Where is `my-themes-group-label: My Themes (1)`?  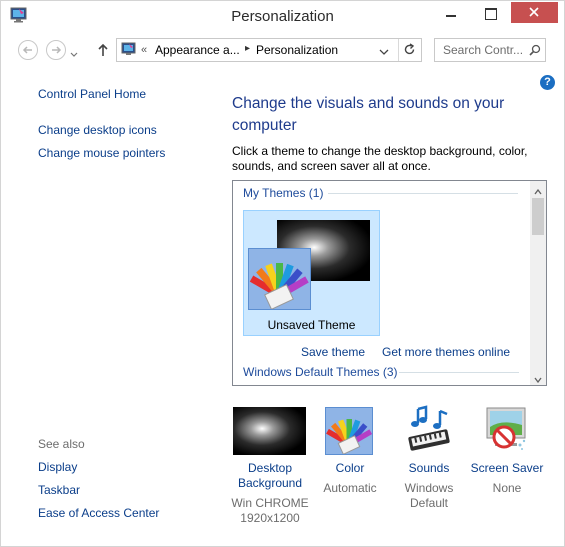
my-themes-group-label: My Themes (1) is located at coordinates (283, 193).